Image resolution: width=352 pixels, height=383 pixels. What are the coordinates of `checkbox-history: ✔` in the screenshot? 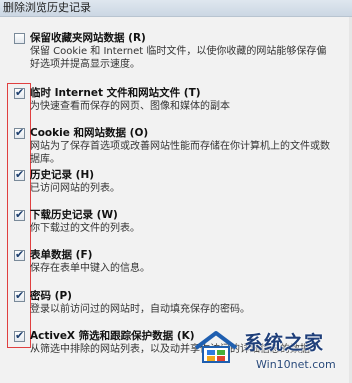 It's located at (19, 174).